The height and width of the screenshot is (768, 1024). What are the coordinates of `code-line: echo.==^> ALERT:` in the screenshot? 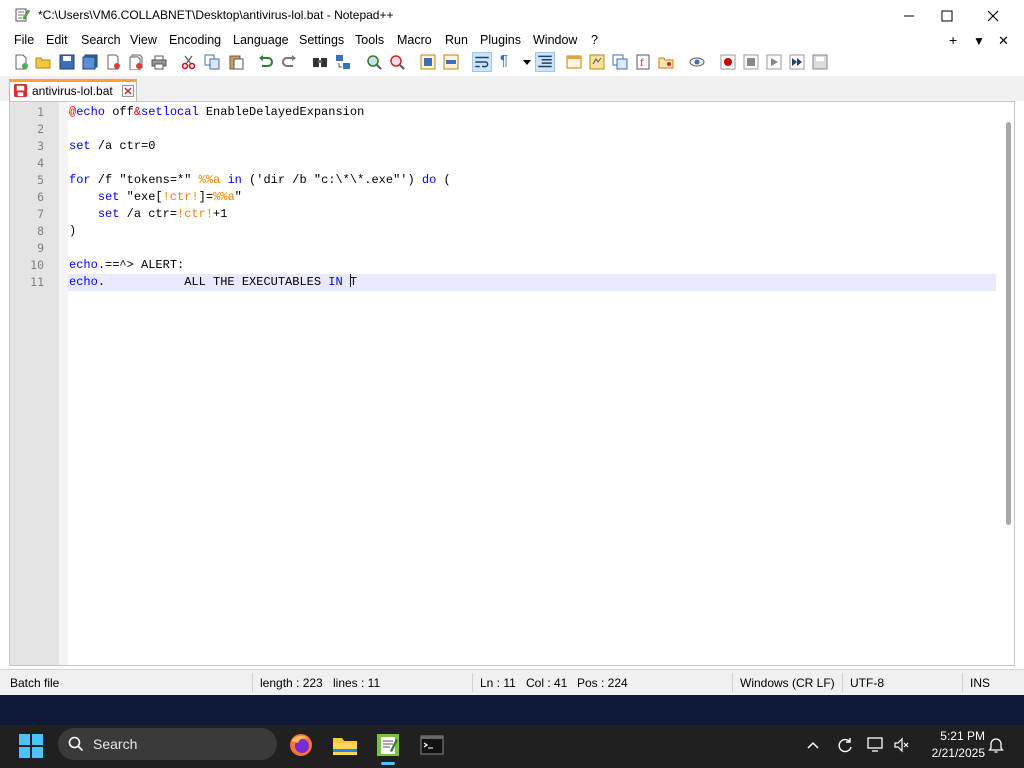 It's located at (126, 265).